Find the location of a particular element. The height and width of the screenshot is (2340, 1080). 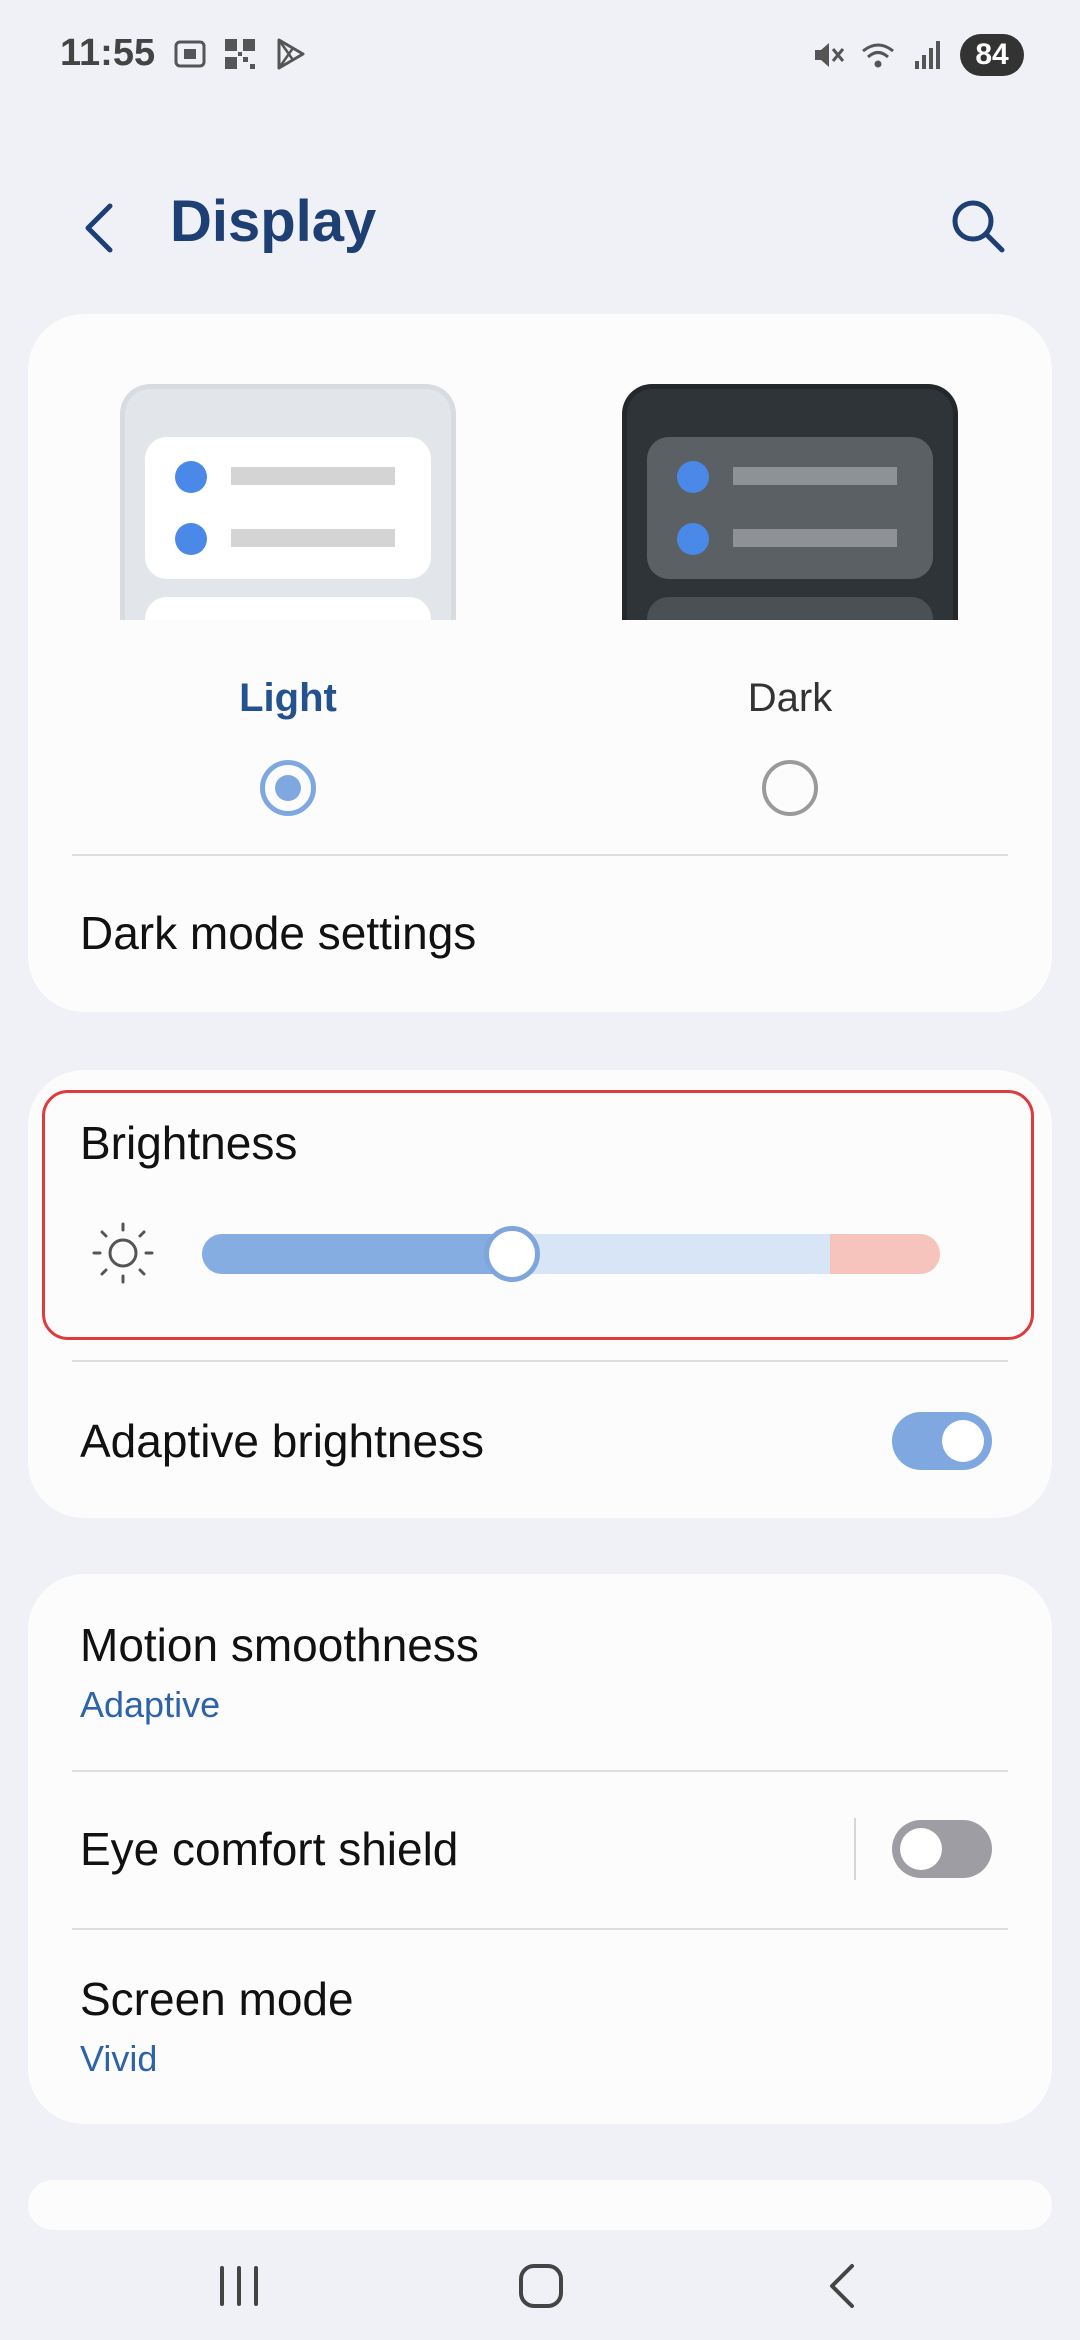

signal-icon is located at coordinates (927, 55).